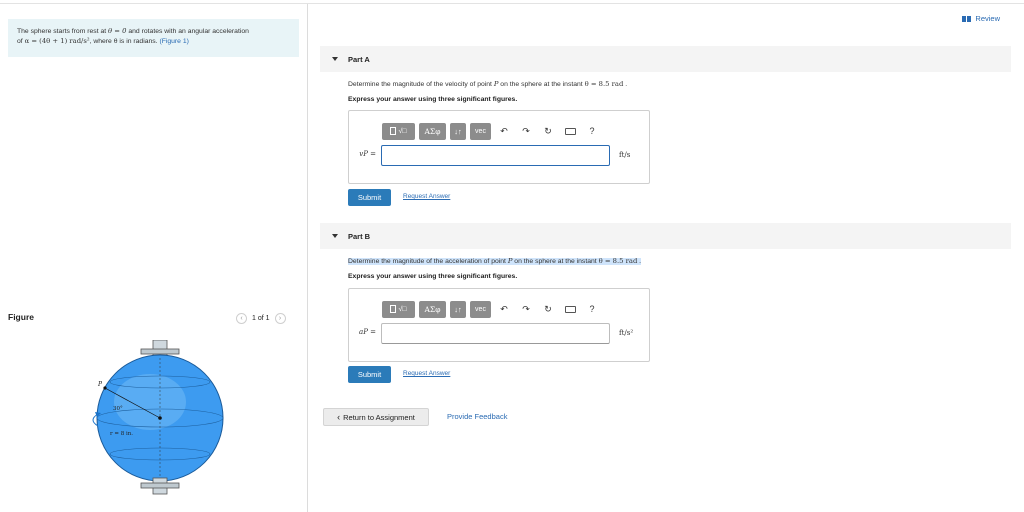  I want to click on part-b-request-answer-link: Request Answer, so click(426, 373).